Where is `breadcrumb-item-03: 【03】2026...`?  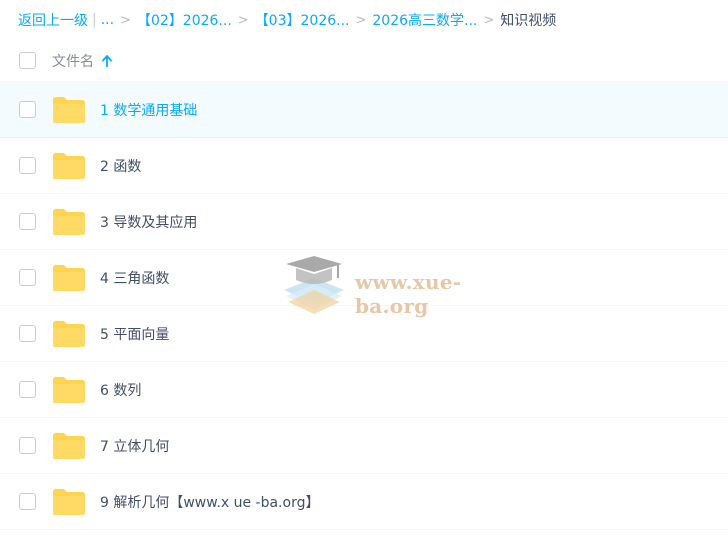 breadcrumb-item-03: 【03】2026... is located at coordinates (302, 20).